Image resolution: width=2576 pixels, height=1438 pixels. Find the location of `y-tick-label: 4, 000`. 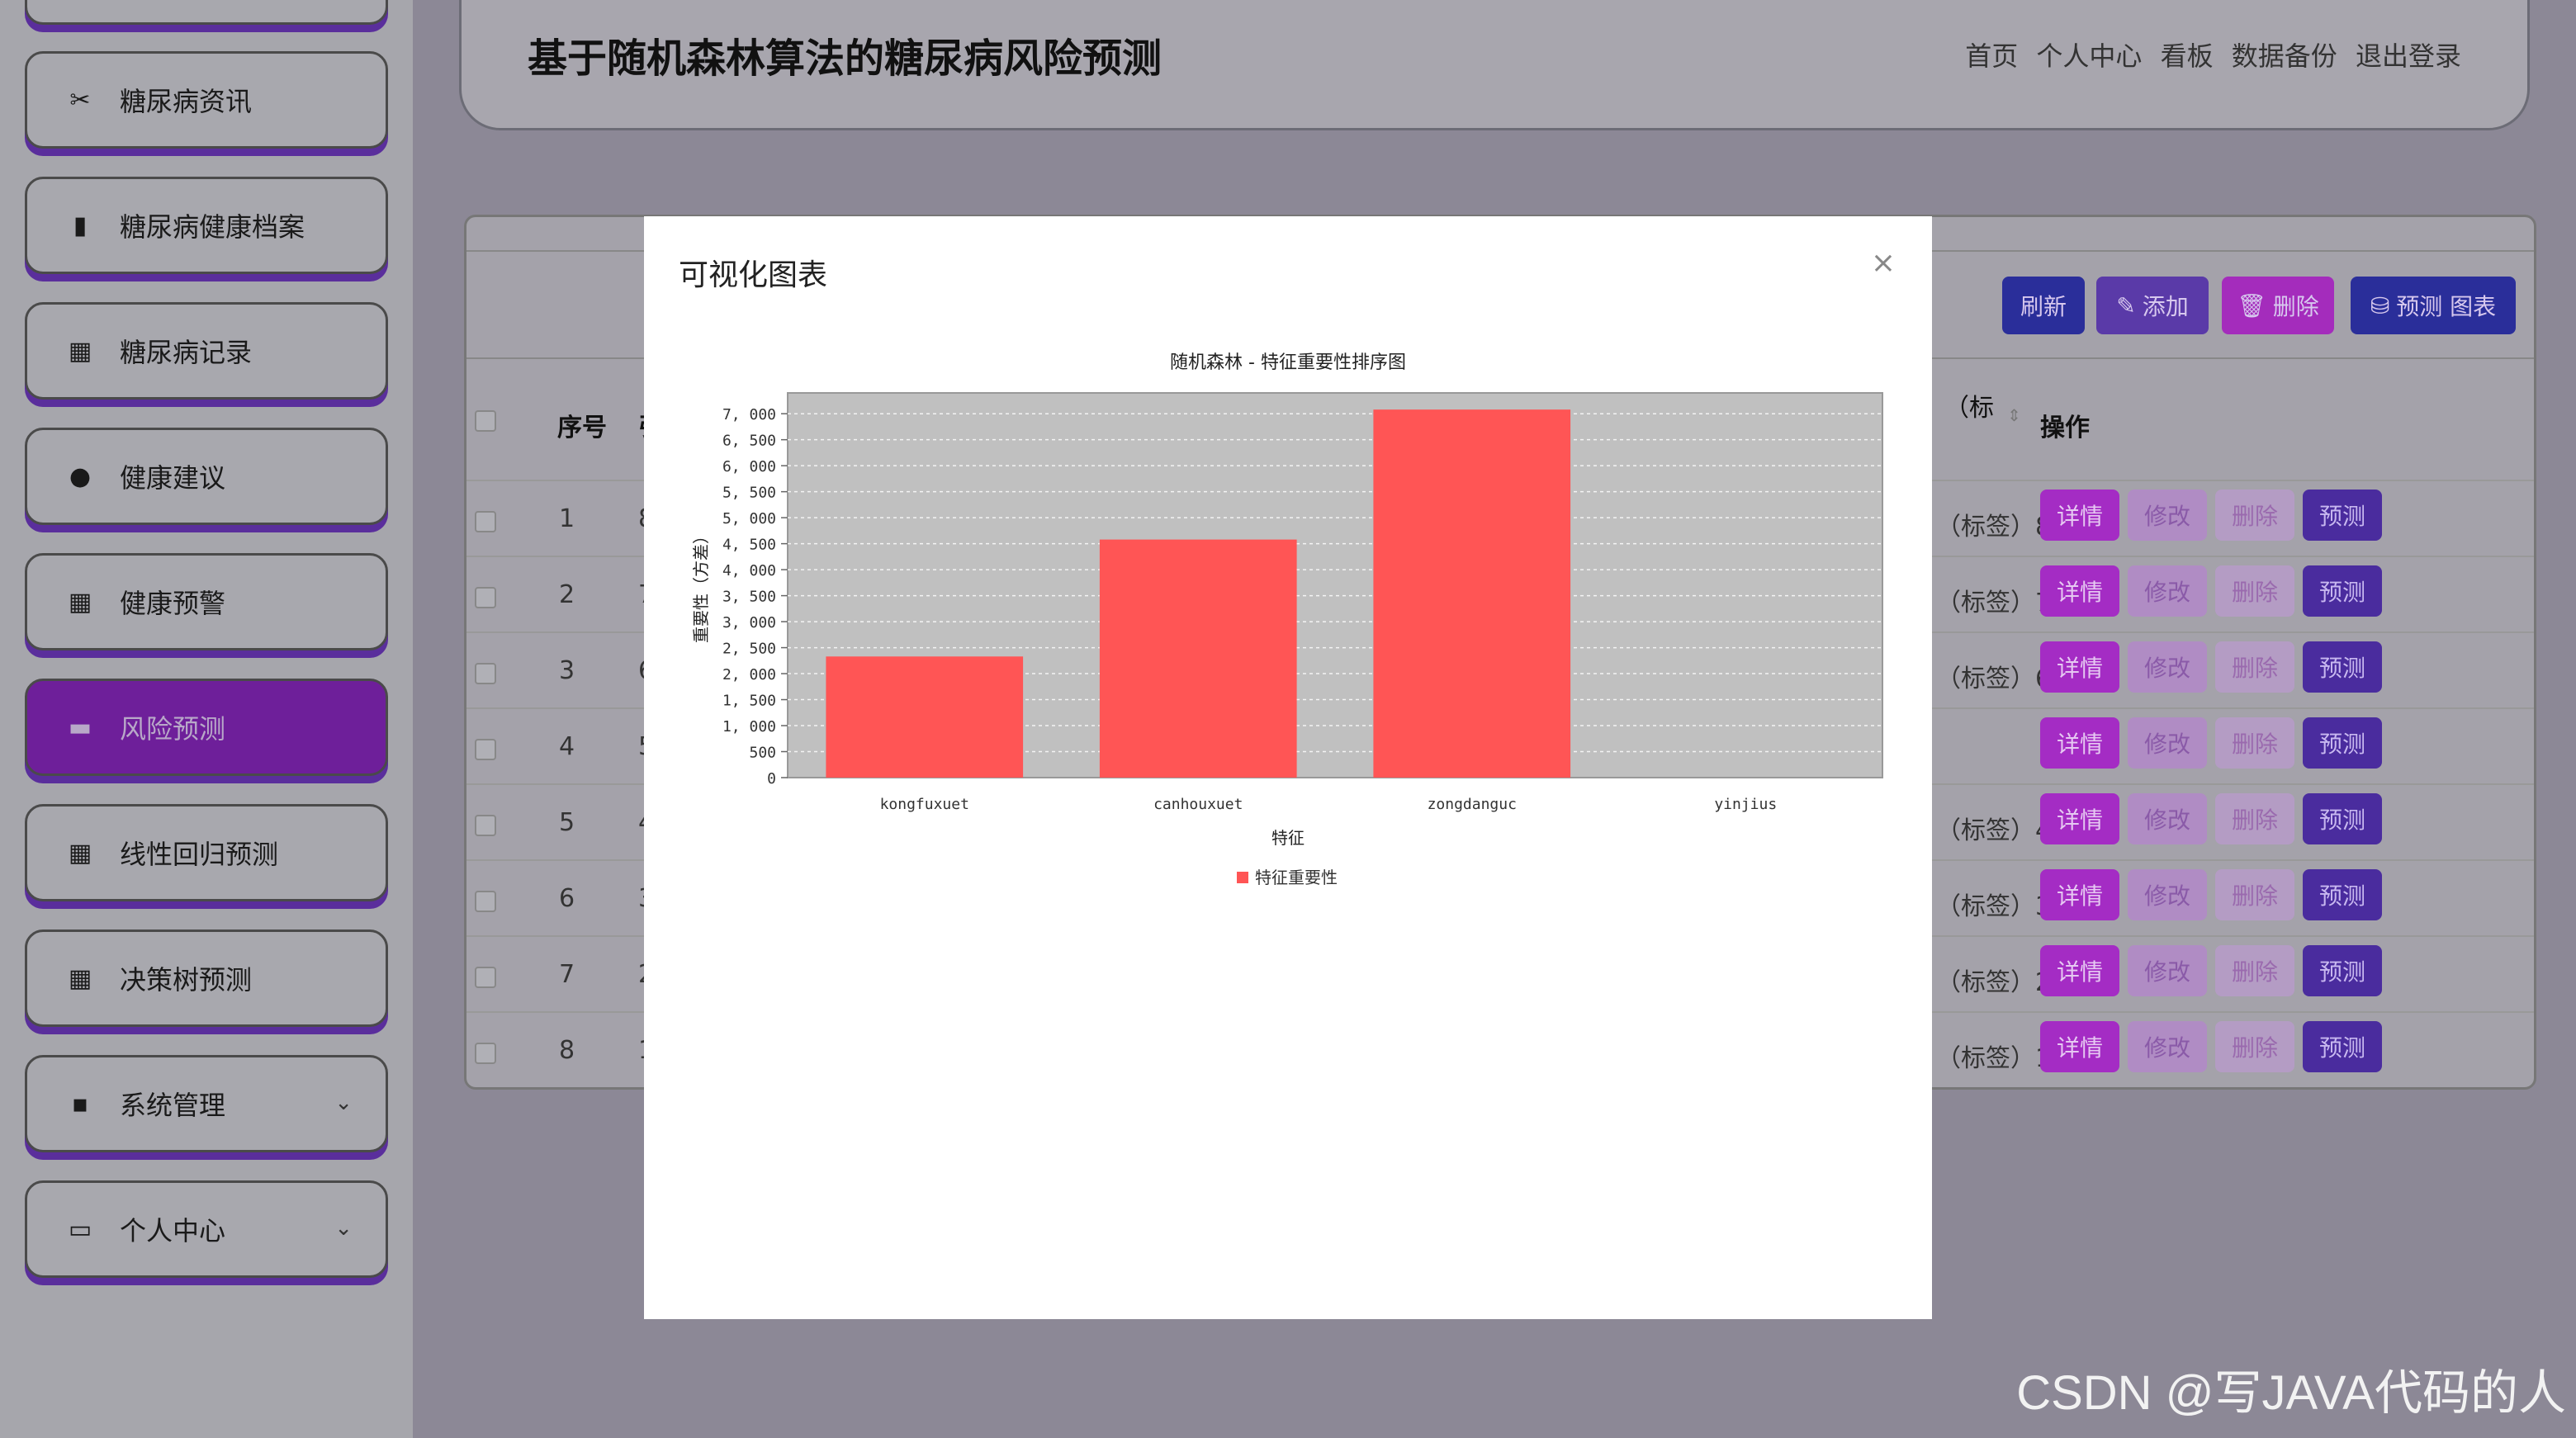

y-tick-label: 4, 000 is located at coordinates (749, 570).